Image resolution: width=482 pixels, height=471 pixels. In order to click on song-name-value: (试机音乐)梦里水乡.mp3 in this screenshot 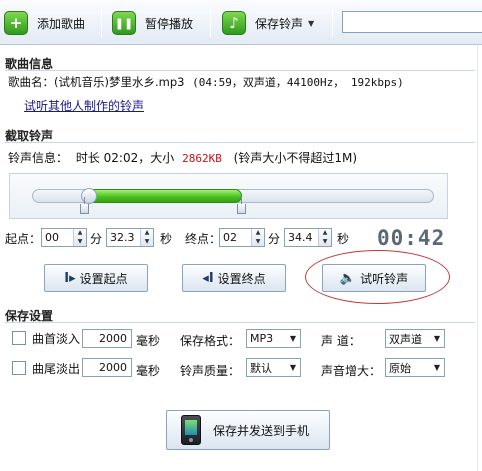, I will do `click(119, 82)`.